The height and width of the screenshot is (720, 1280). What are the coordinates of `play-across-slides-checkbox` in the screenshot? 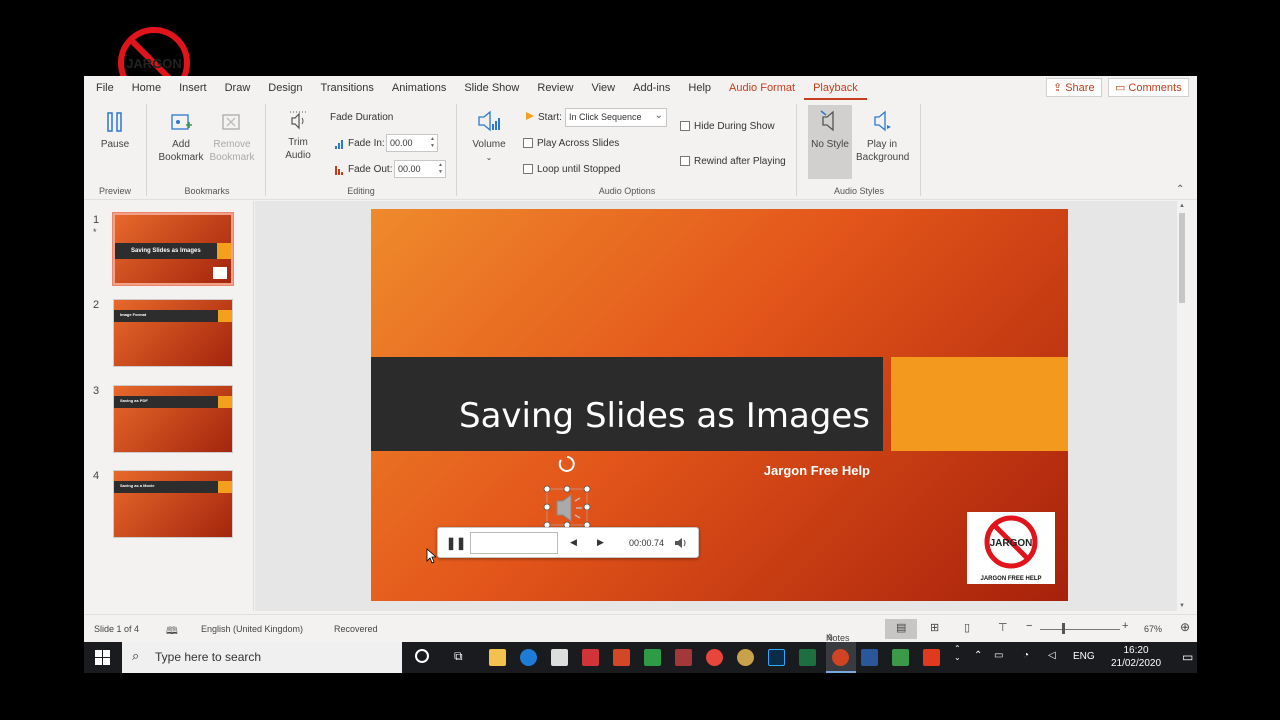 It's located at (528, 143).